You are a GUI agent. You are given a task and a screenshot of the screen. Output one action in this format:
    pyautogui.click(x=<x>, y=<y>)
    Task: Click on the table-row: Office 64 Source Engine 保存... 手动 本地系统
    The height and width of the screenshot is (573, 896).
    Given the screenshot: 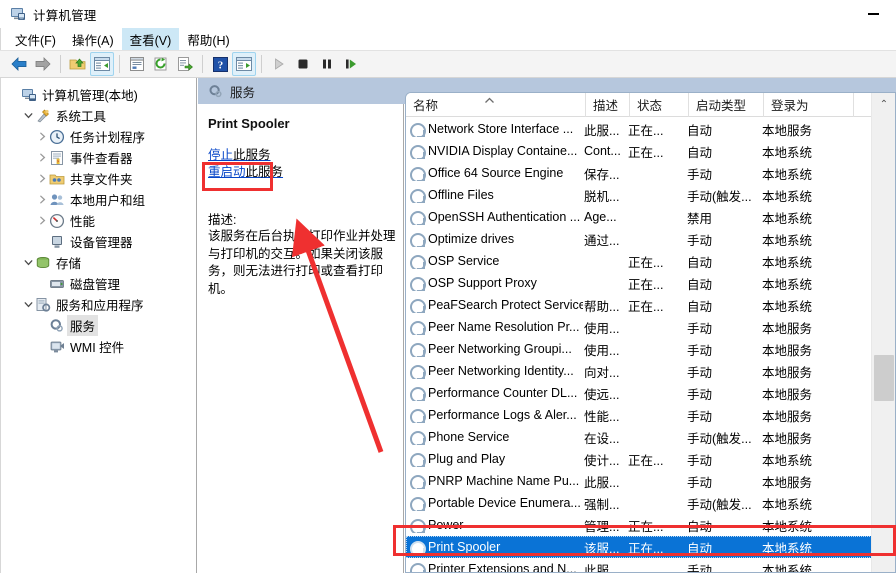 What is the action you would take?
    pyautogui.click(x=639, y=173)
    